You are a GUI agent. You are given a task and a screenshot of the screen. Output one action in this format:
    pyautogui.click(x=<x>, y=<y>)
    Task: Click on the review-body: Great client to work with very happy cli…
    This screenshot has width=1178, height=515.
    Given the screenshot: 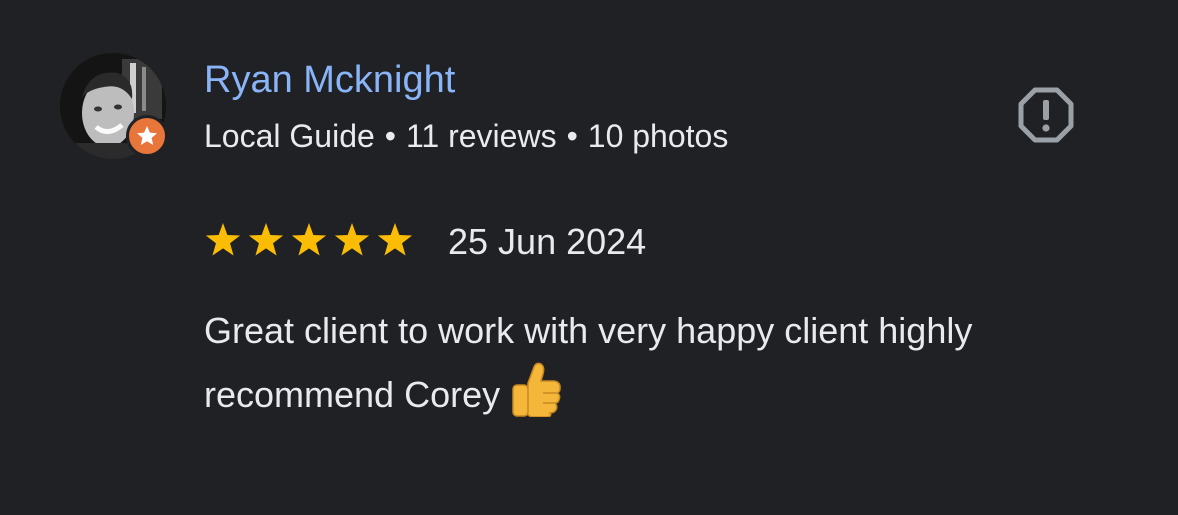 What is the action you would take?
    pyautogui.click(x=588, y=362)
    